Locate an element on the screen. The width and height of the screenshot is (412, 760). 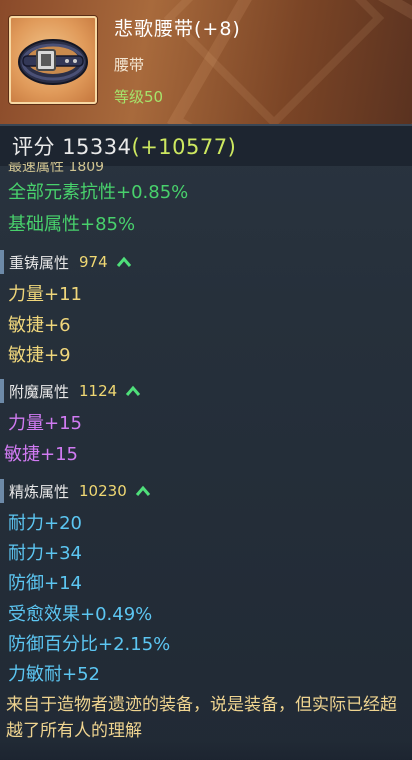
belt-icon is located at coordinates (53, 62).